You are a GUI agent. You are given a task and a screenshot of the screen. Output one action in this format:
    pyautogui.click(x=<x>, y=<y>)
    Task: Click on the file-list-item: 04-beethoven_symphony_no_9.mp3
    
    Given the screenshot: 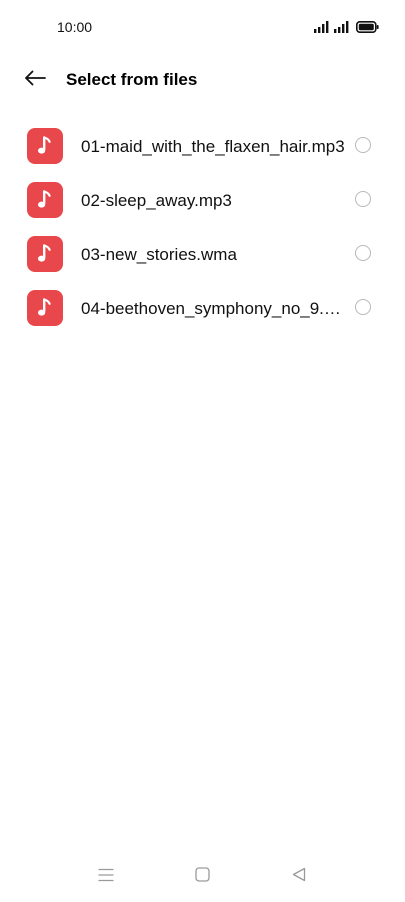 What is the action you would take?
    pyautogui.click(x=202, y=309)
    